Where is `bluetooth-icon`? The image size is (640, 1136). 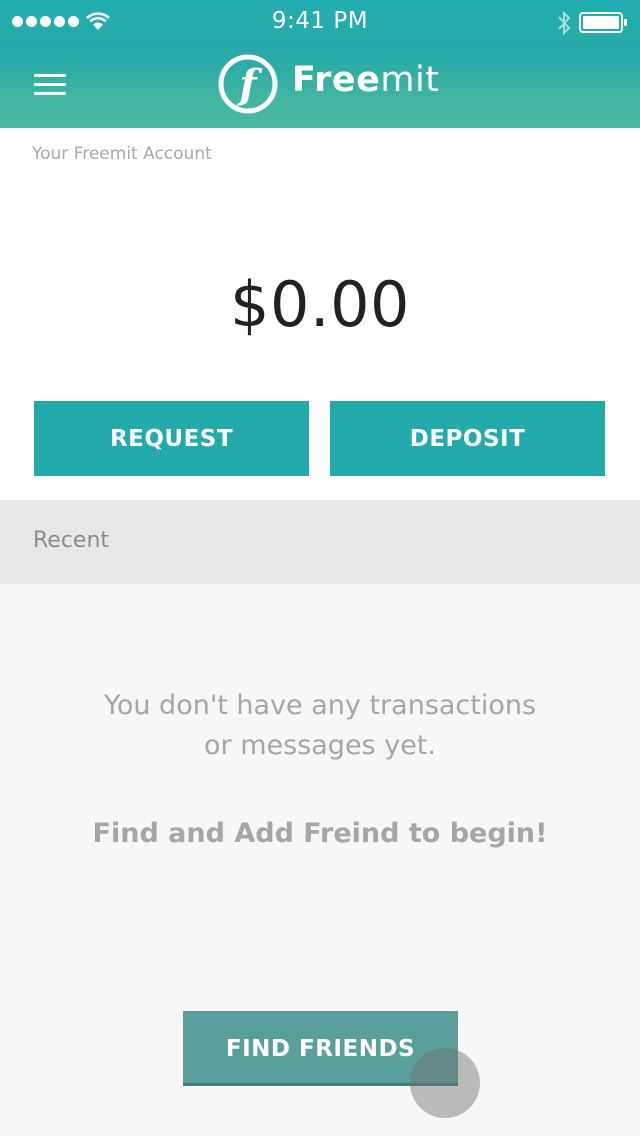 bluetooth-icon is located at coordinates (564, 23).